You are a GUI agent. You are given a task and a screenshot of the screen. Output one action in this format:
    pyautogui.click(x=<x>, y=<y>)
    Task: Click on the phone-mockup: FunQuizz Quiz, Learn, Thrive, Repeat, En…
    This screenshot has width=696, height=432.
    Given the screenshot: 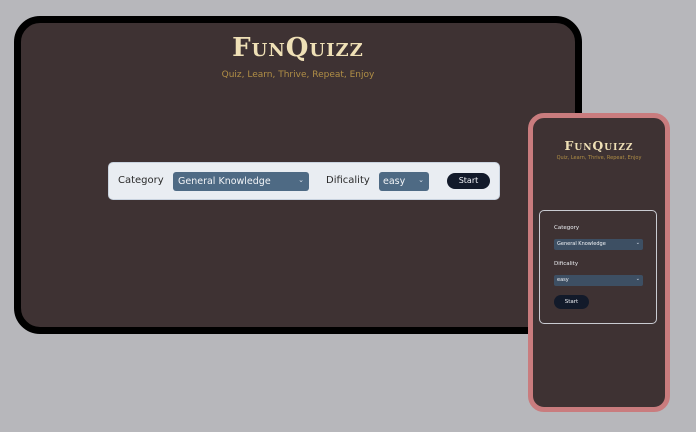 What is the action you would take?
    pyautogui.click(x=599, y=262)
    